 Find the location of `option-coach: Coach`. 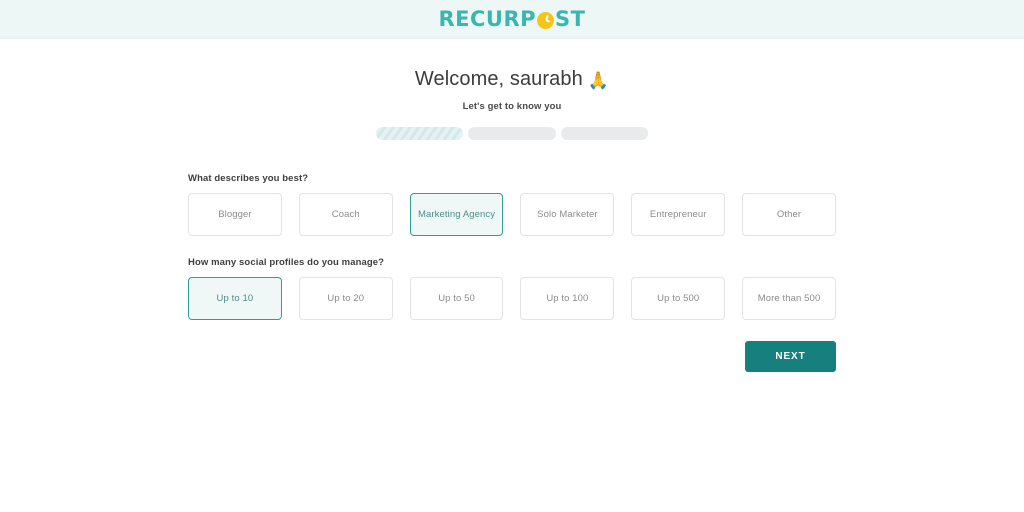

option-coach: Coach is located at coordinates (345, 215).